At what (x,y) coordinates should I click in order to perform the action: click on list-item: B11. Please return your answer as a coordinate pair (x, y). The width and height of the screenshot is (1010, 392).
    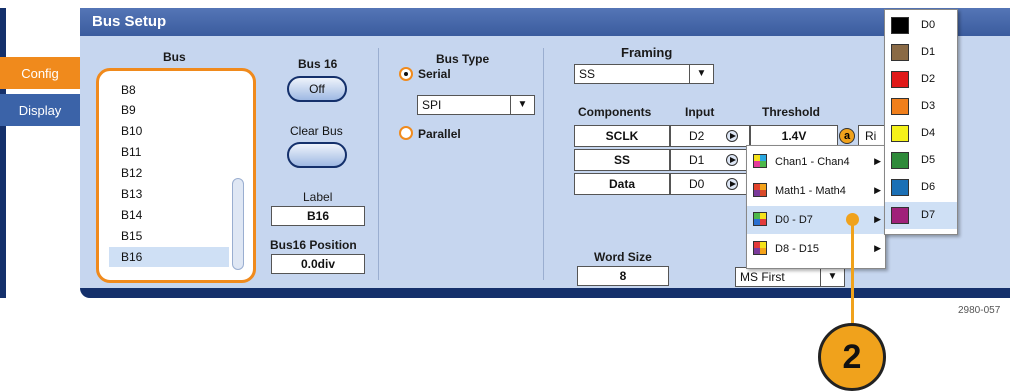
    Looking at the image, I should click on (131, 152).